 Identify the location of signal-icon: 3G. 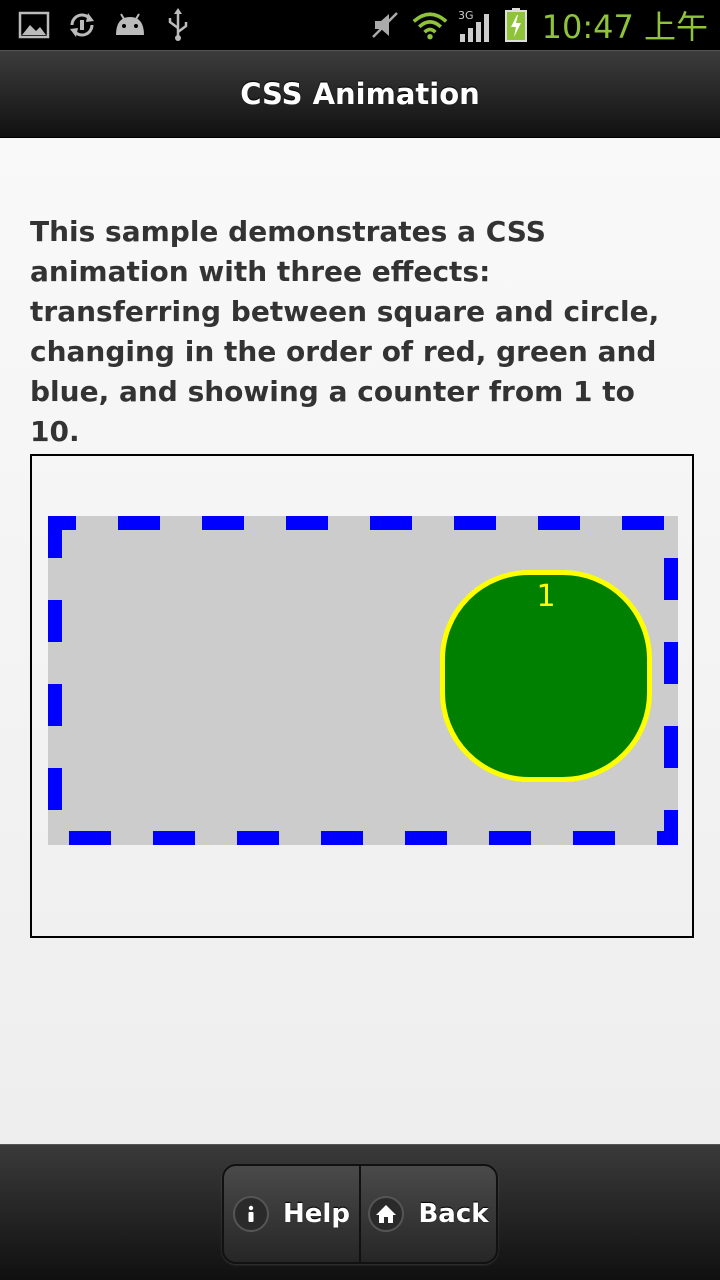
(476, 25).